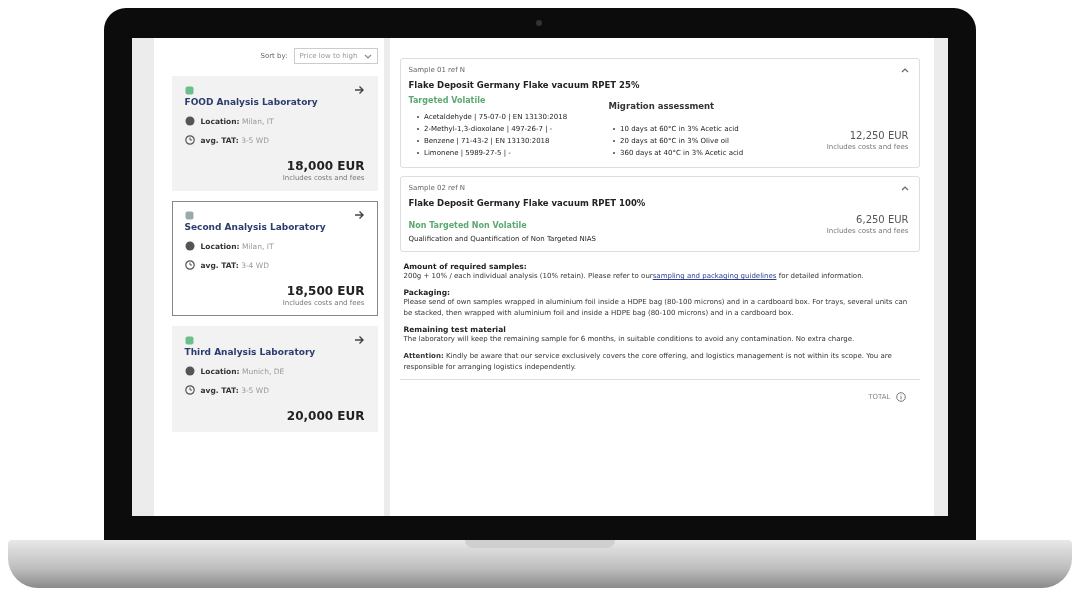  What do you see at coordinates (900, 397) in the screenshot?
I see `info-icon` at bounding box center [900, 397].